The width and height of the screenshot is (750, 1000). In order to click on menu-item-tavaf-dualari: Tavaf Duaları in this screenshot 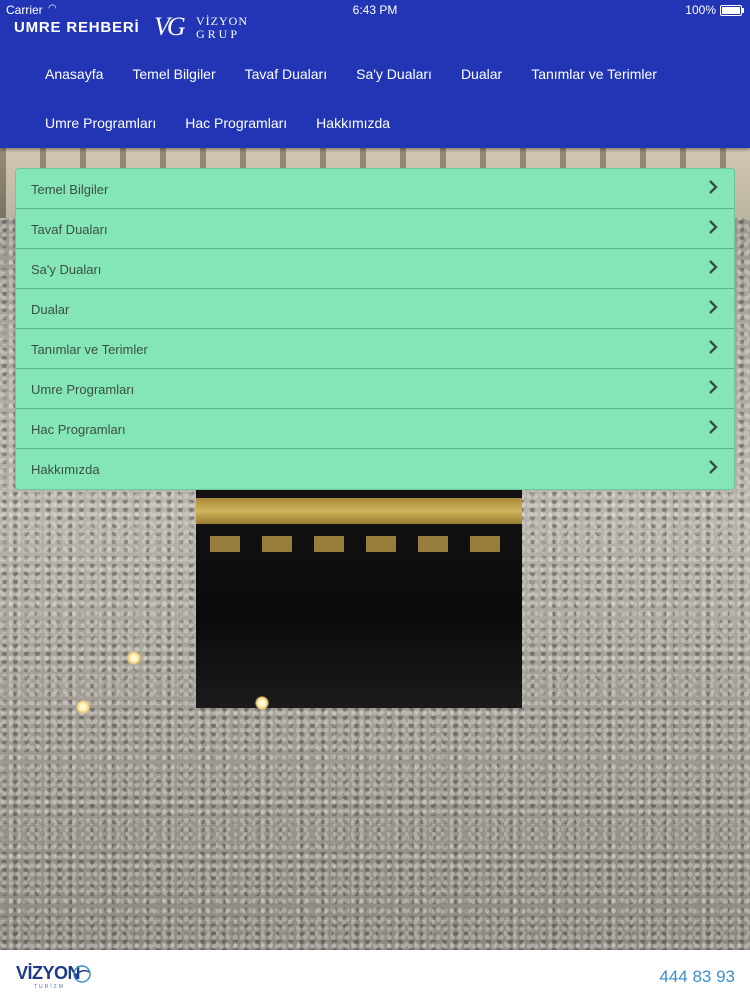, I will do `click(375, 229)`.